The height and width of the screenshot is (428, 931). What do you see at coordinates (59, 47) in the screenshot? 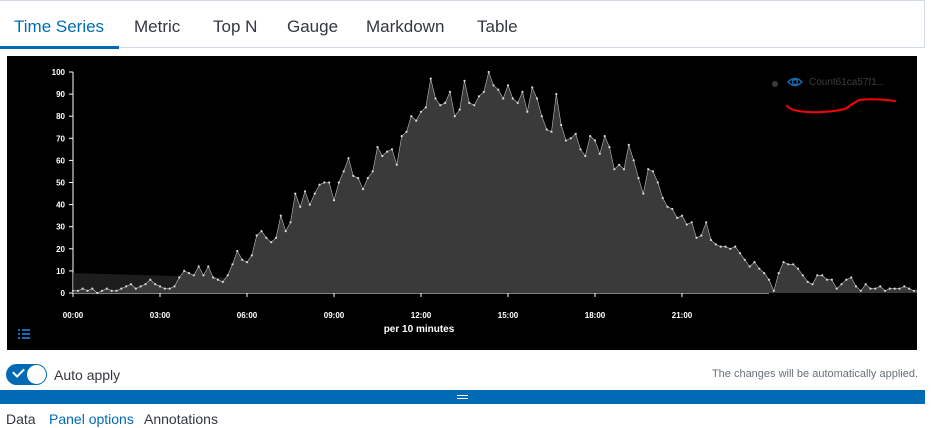
I see `active-tab-indicator` at bounding box center [59, 47].